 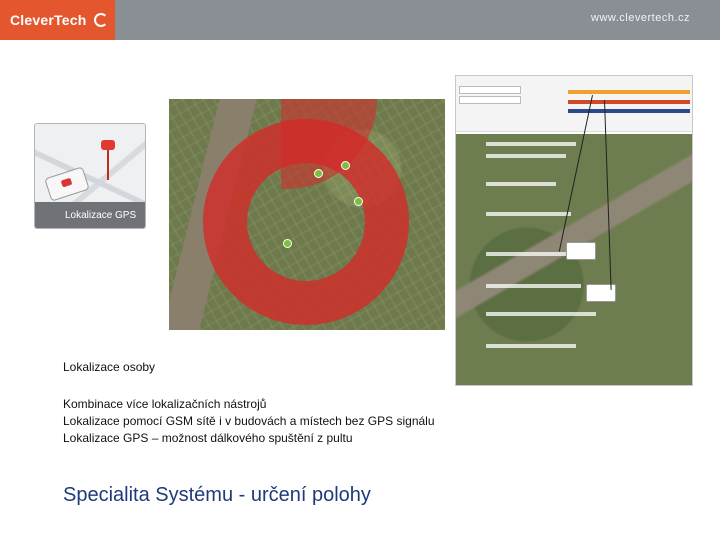 What do you see at coordinates (108, 145) in the screenshot?
I see `map-pin-icon` at bounding box center [108, 145].